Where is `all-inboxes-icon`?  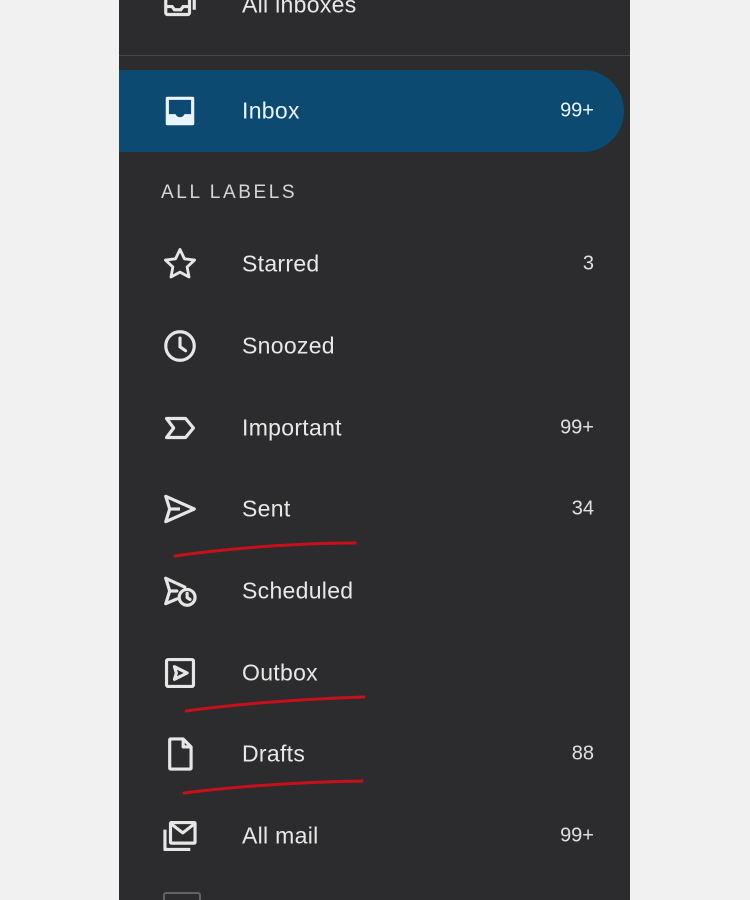 all-inboxes-icon is located at coordinates (180, 12).